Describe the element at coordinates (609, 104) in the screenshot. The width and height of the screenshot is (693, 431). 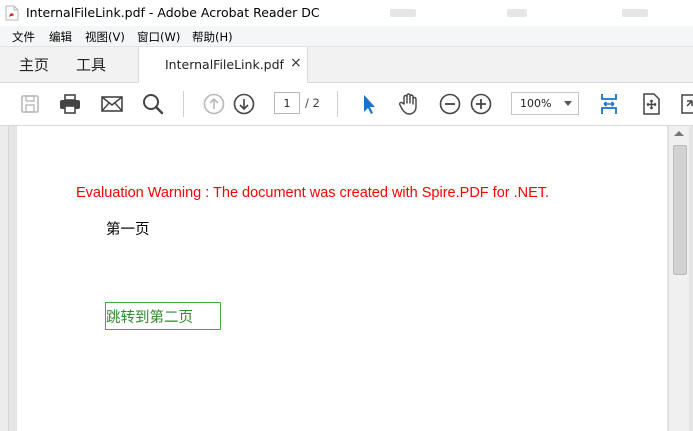
I see `fit-page-icon` at that location.